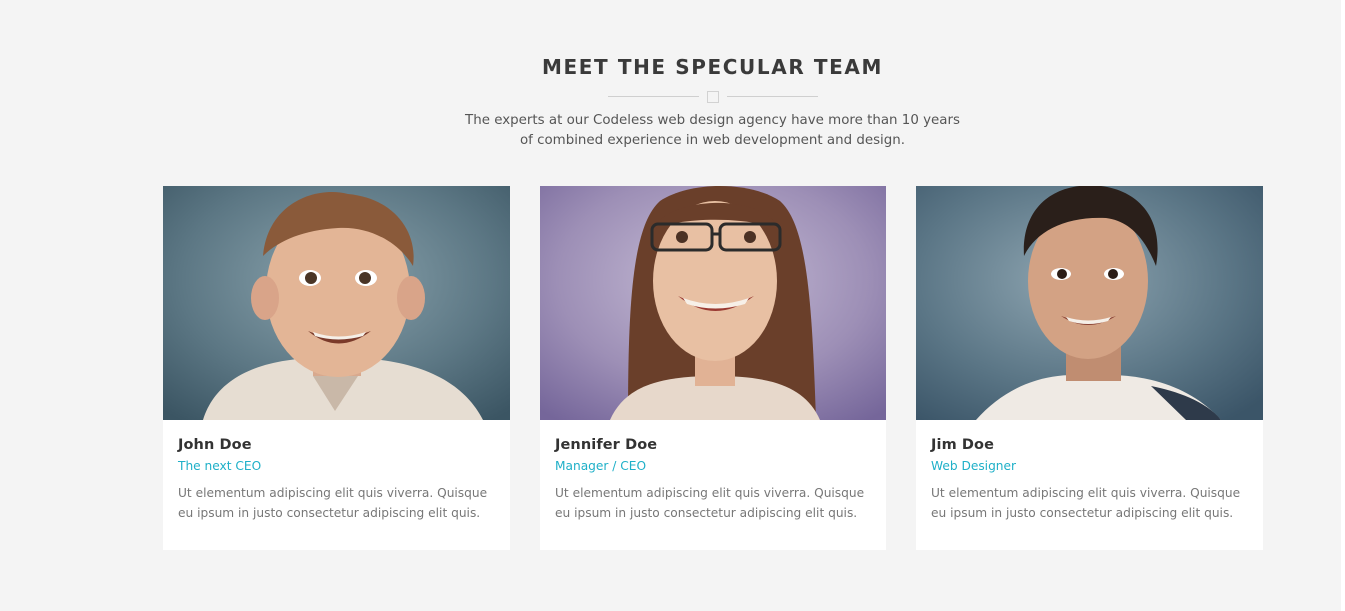 Image resolution: width=1345 pixels, height=611 pixels. I want to click on divider-line-right, so click(772, 96).